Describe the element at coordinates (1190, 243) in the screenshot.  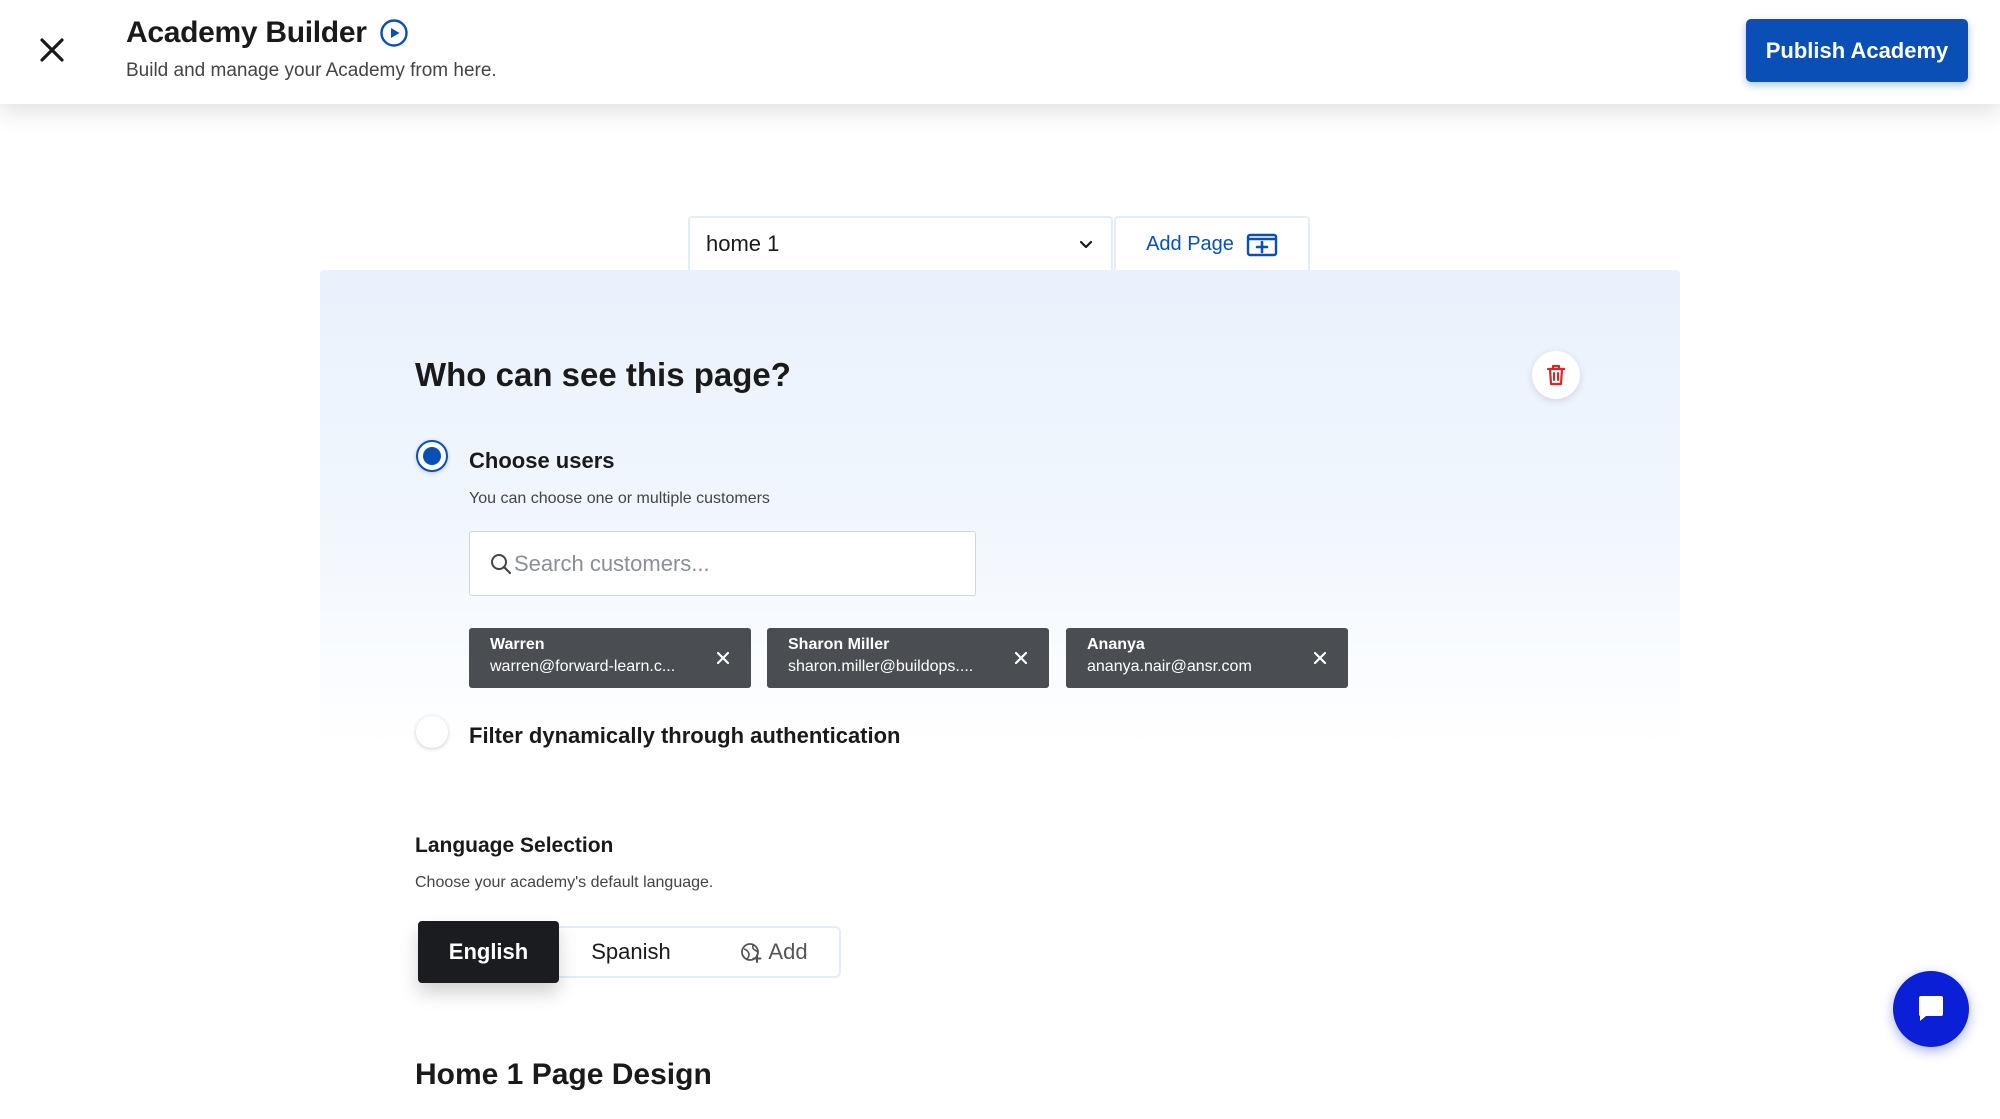
I see `add-page-label: Add Page` at that location.